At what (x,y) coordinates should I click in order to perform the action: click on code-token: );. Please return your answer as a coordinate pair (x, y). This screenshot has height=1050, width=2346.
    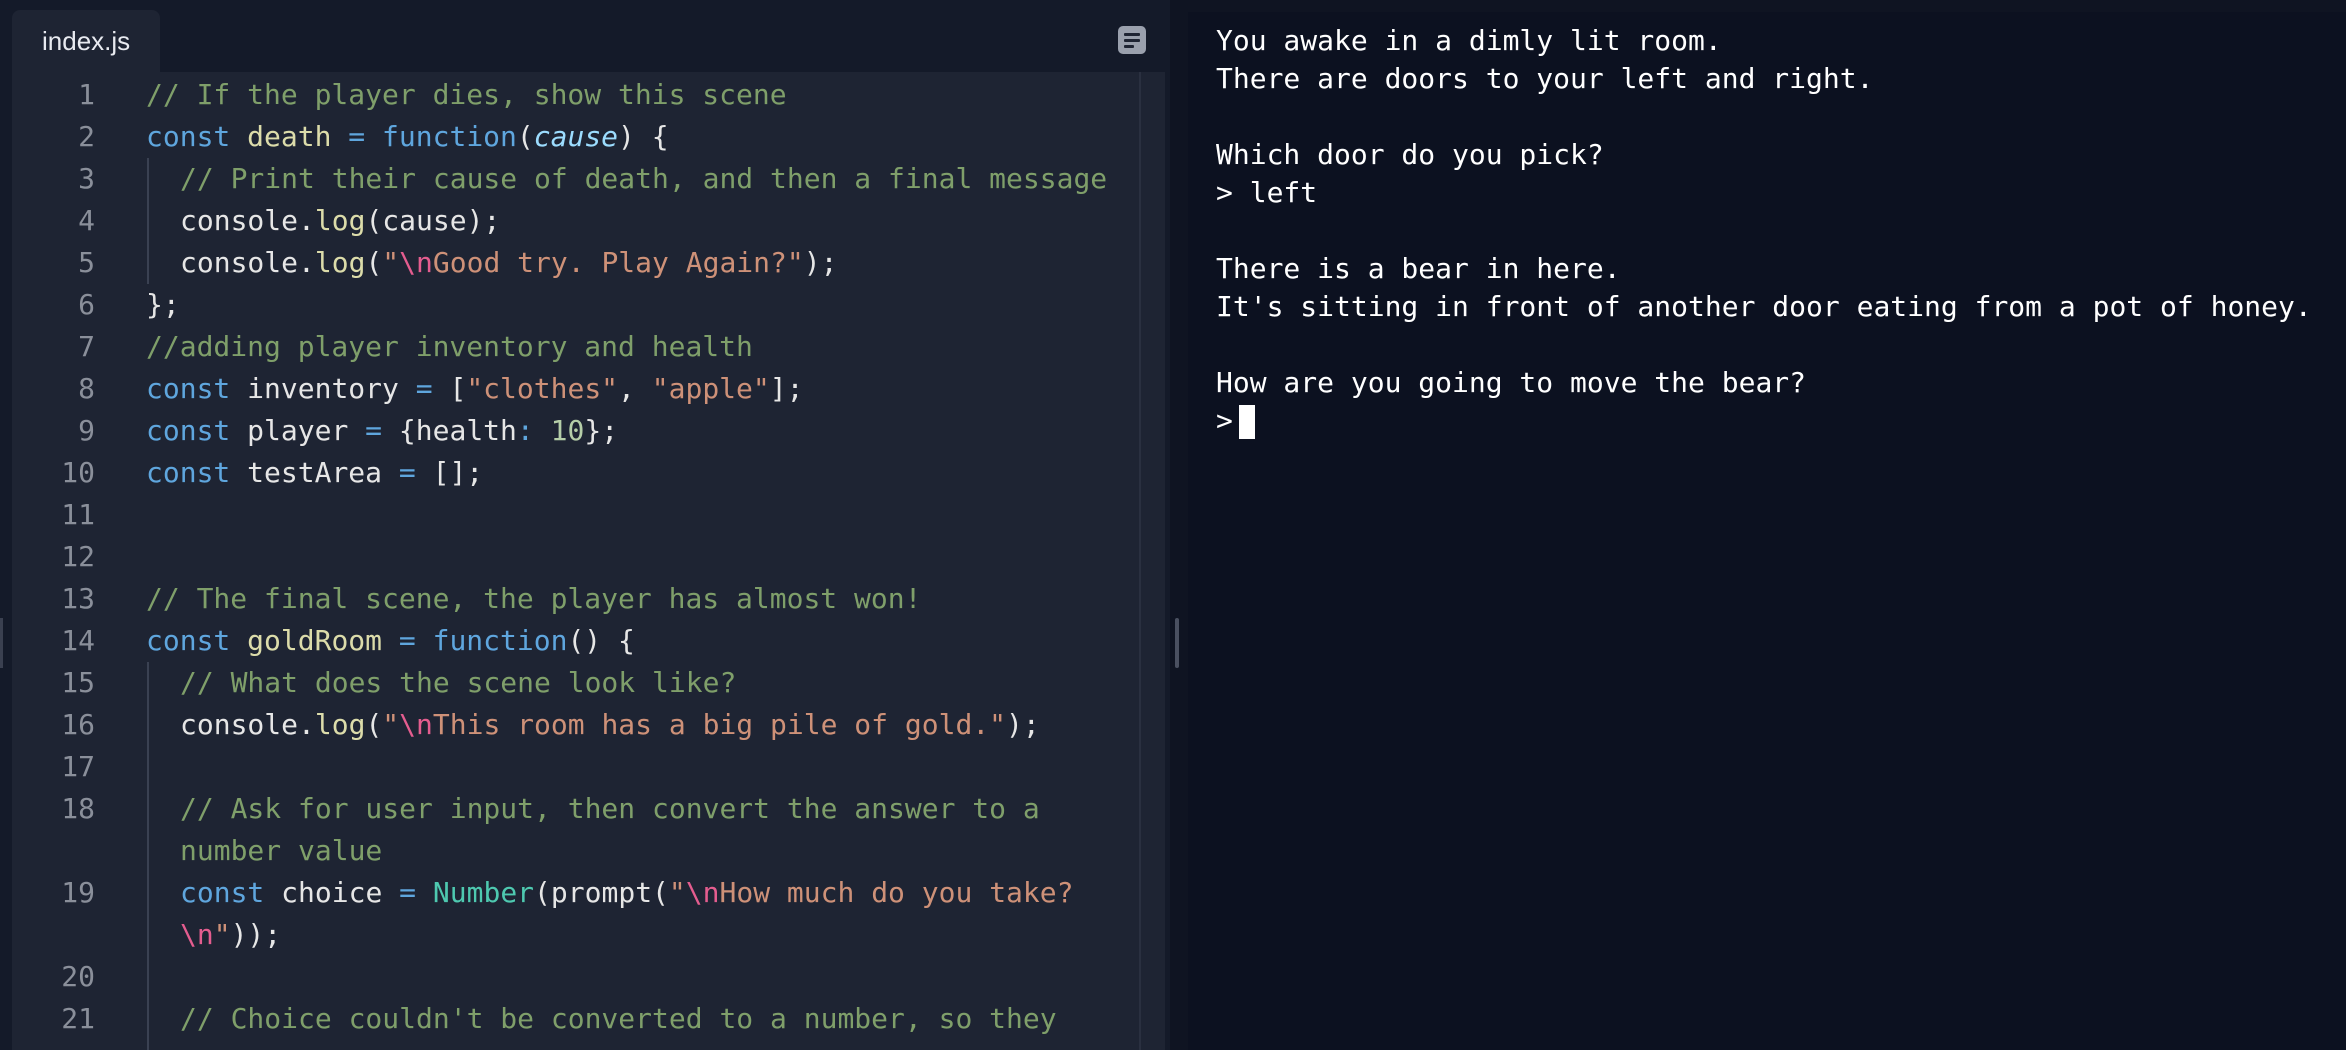
    Looking at the image, I should click on (820, 262).